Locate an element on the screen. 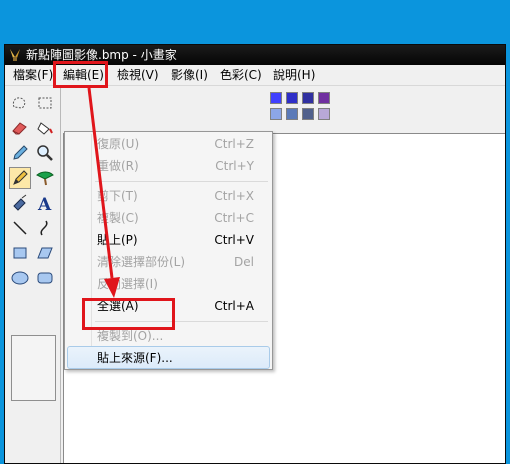  annotation-arrow is located at coordinates (103, 192).